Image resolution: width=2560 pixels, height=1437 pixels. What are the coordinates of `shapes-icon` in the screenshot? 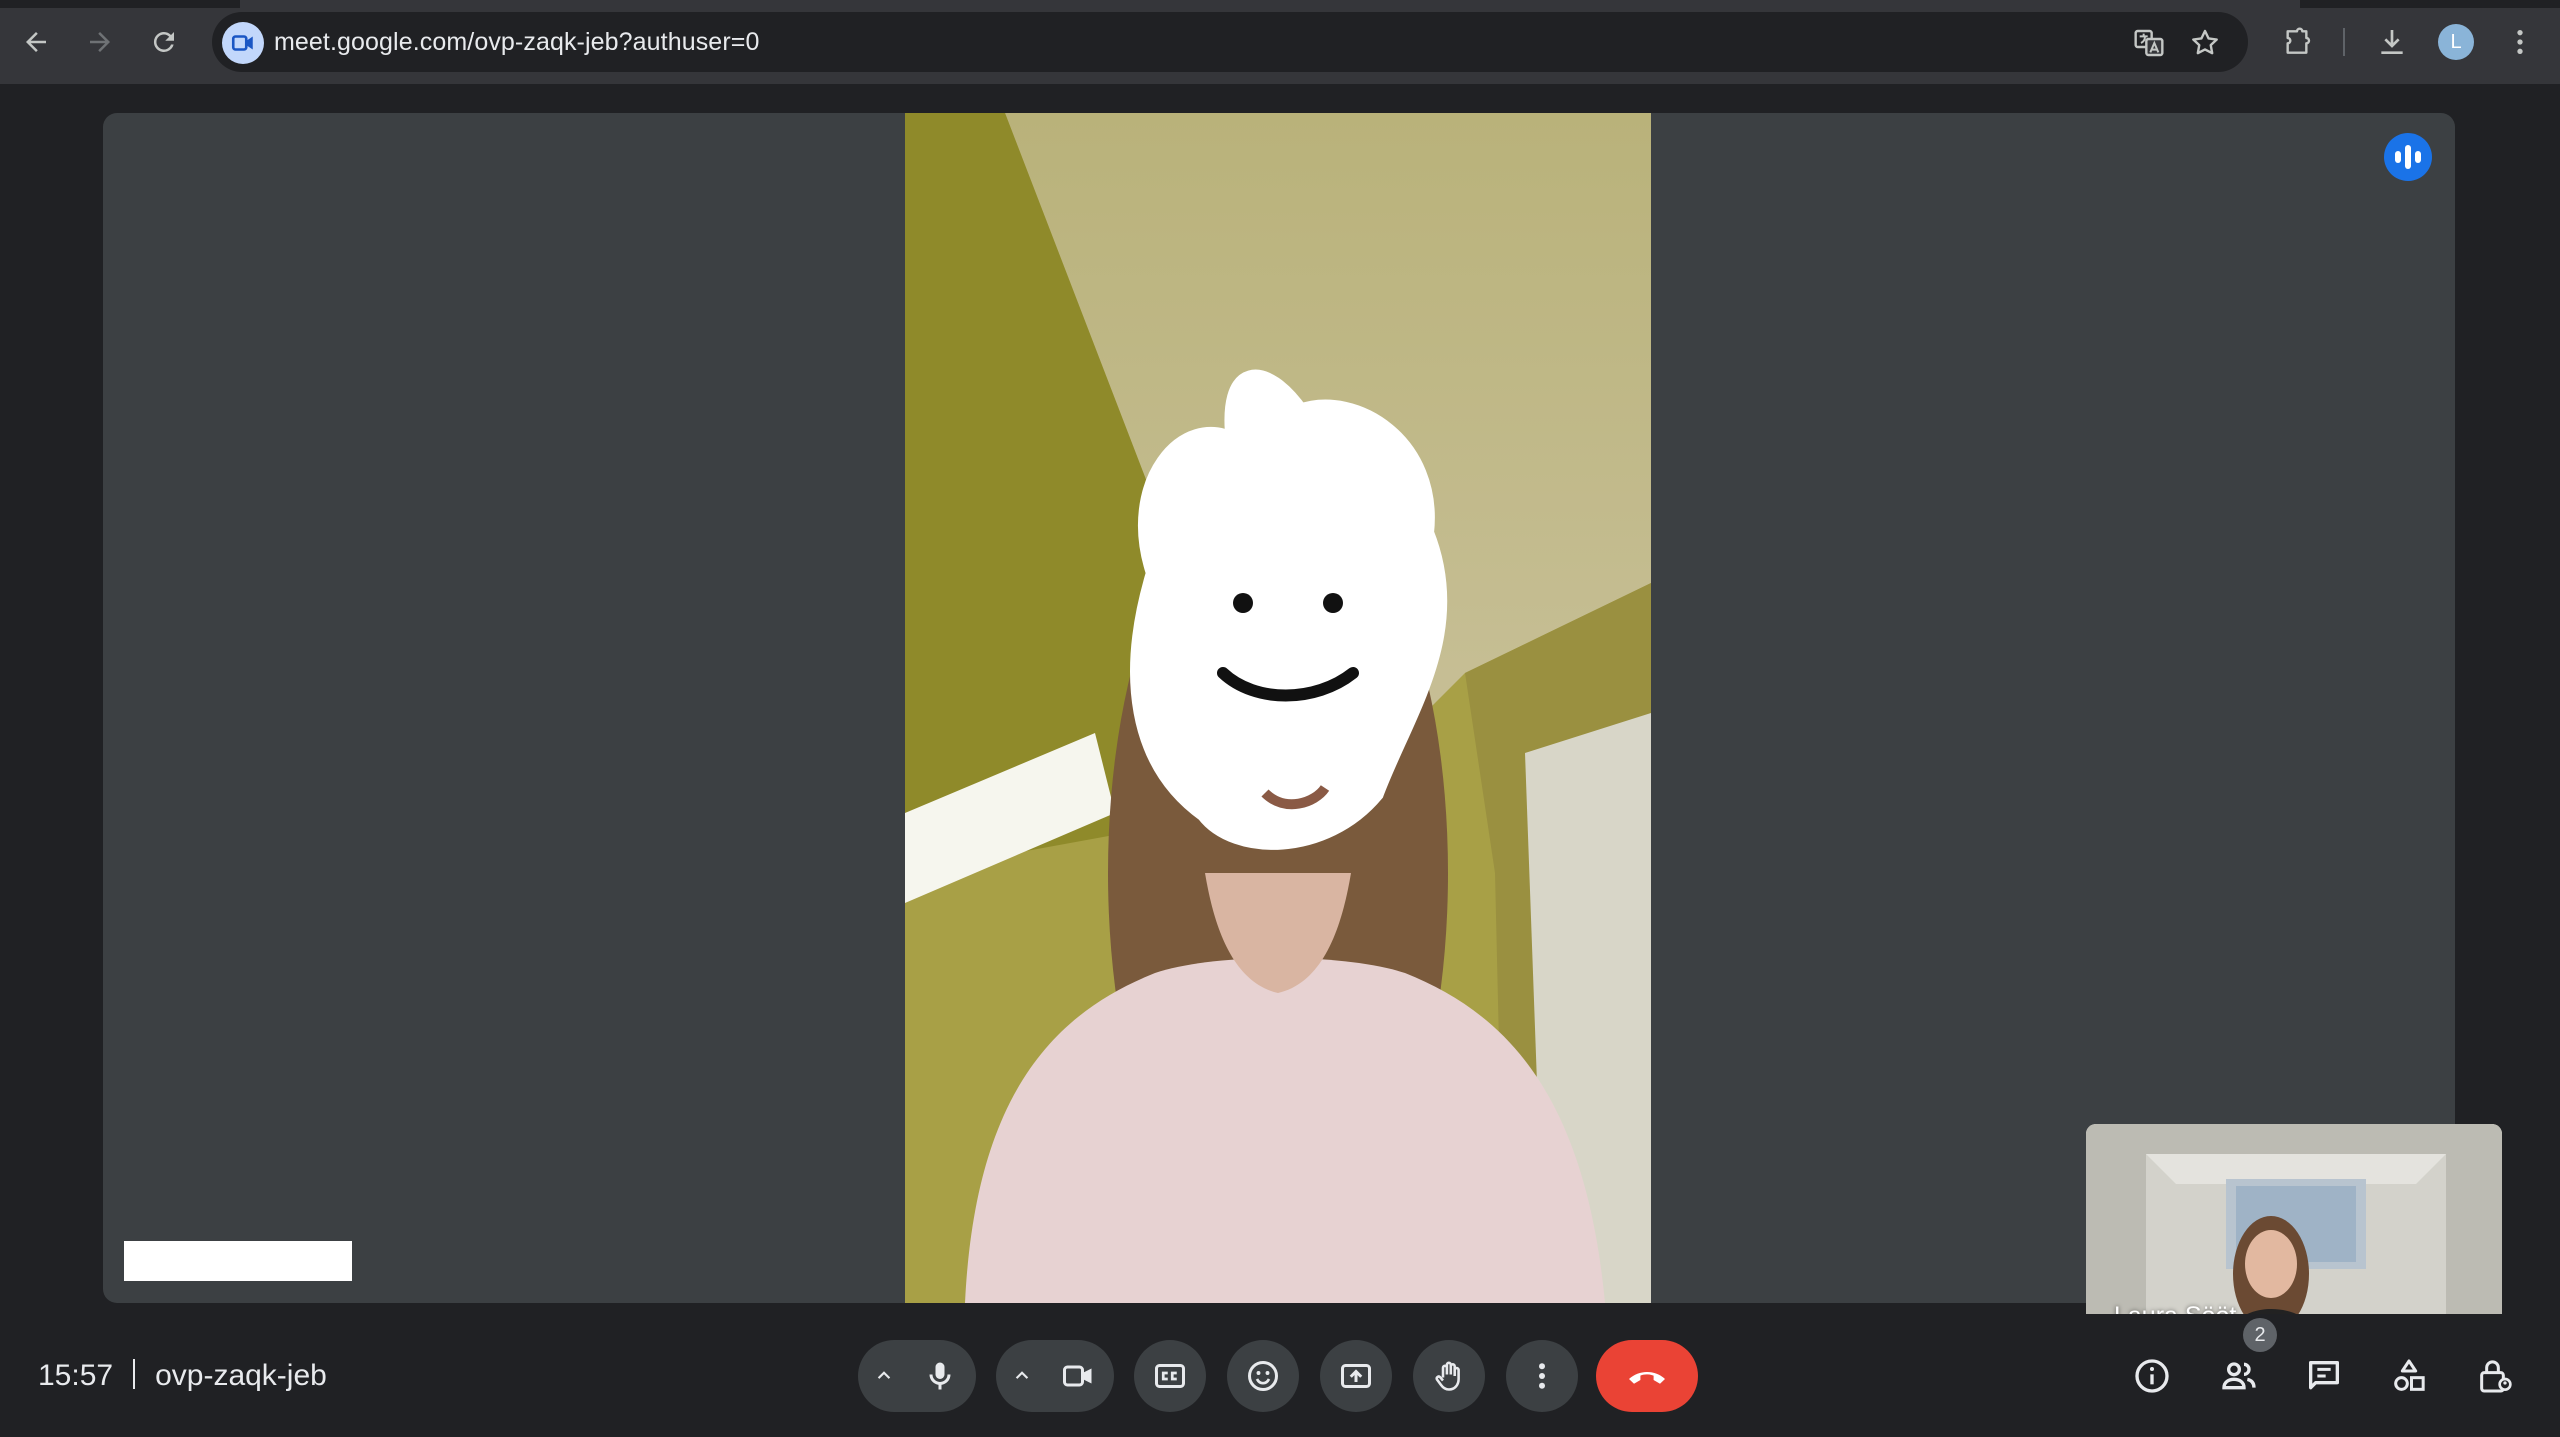 It's located at (2409, 1375).